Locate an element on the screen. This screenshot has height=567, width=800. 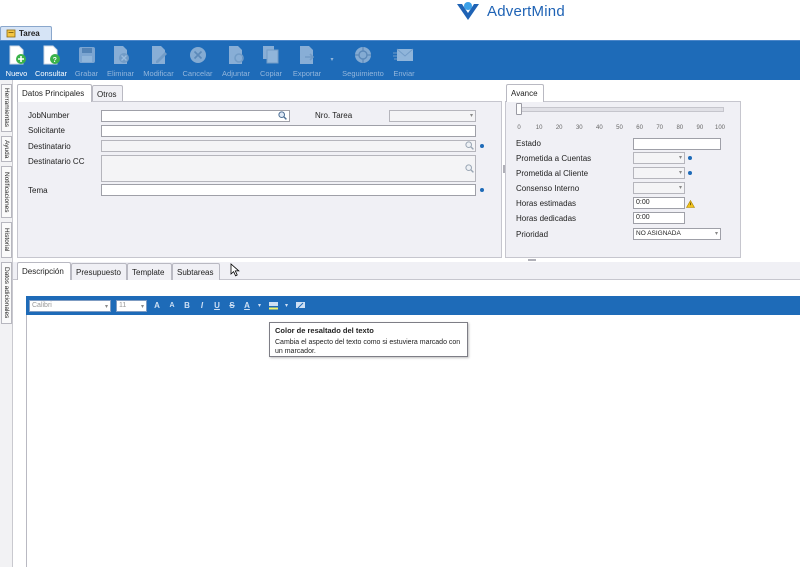
delete-document-icon is located at coordinates (121, 55).